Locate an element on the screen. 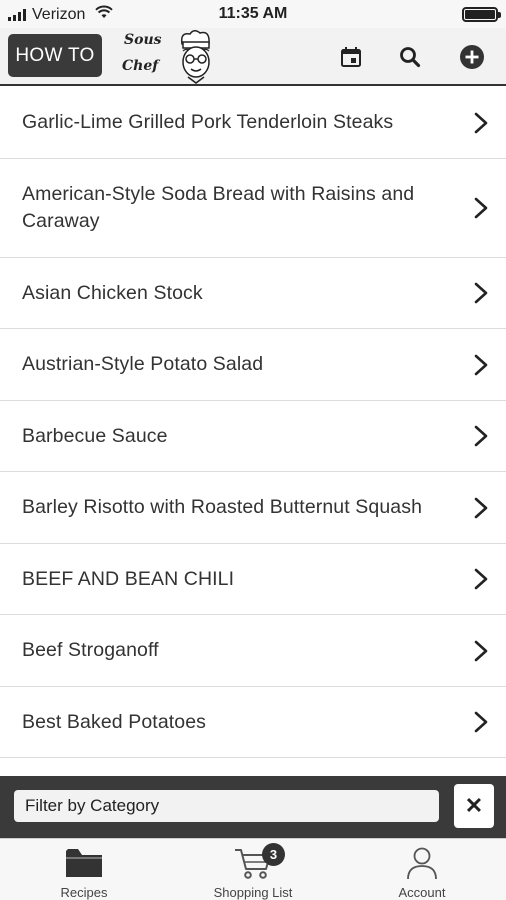 This screenshot has height=900, width=506. category-filter-input: Filter by Category is located at coordinates (226, 806).